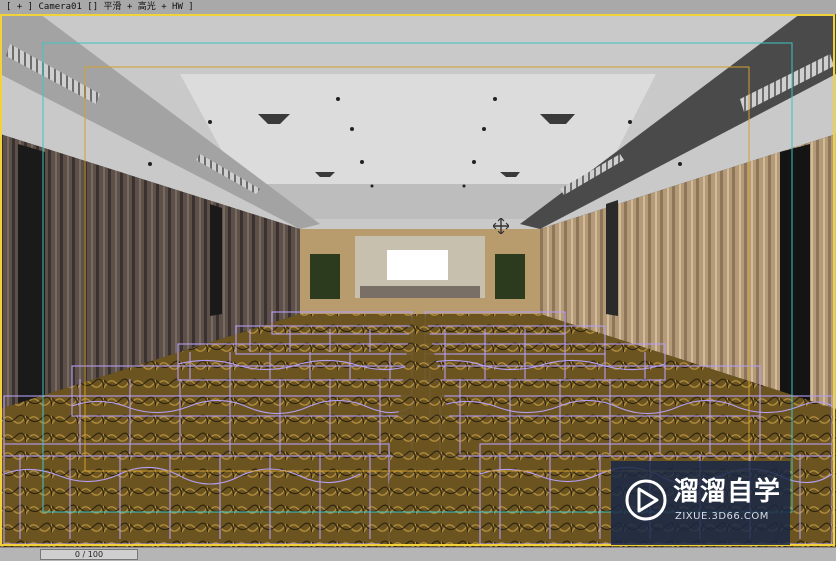  I want to click on viewport-header: [ + ] Camera01 [] 平滑 + 高光 + HW ], so click(418, 7).